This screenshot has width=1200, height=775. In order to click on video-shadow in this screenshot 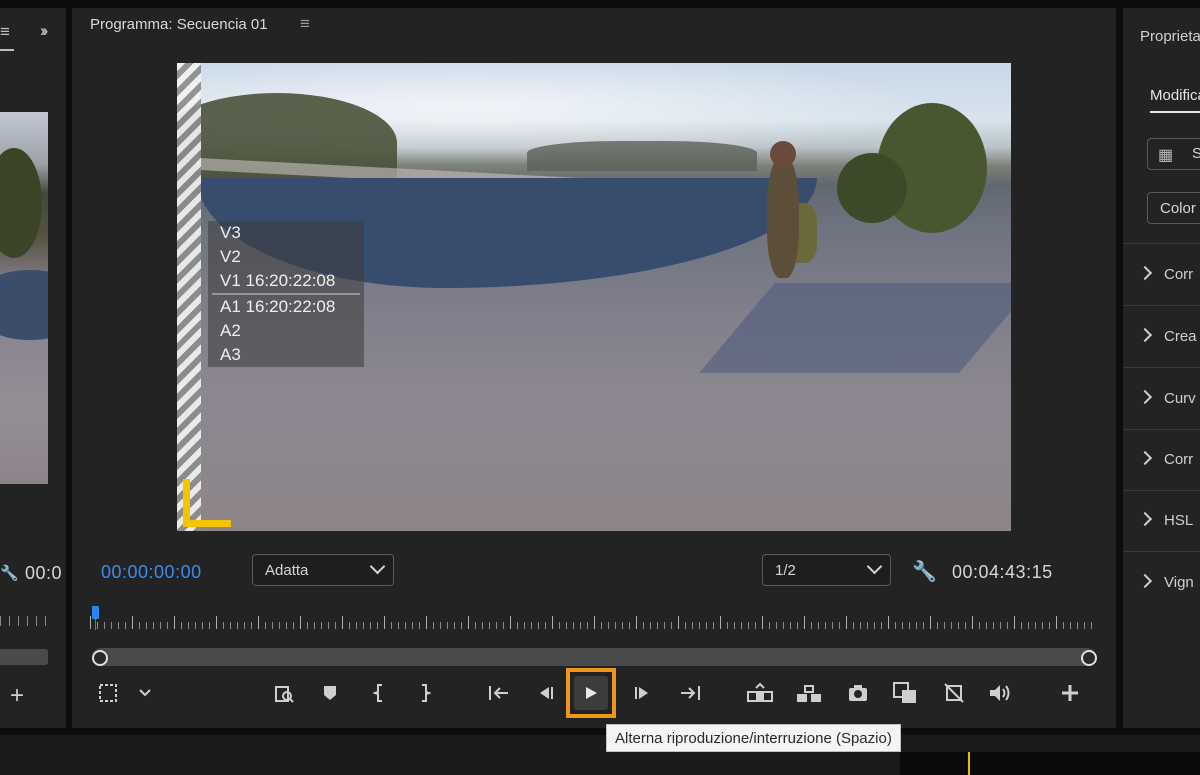, I will do `click(855, 328)`.